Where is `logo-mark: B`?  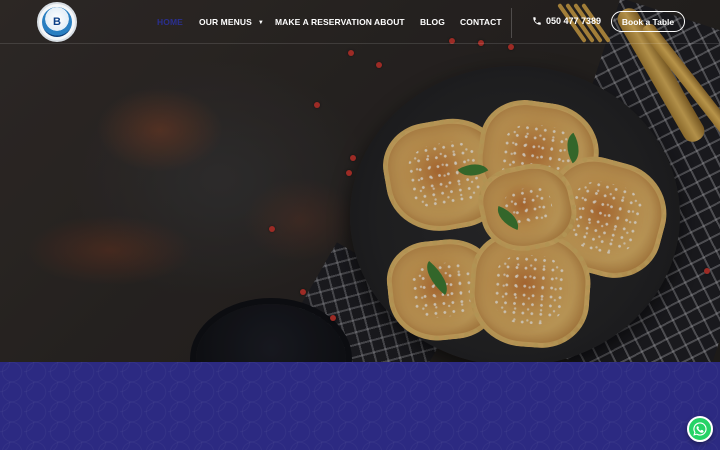 logo-mark: B is located at coordinates (57, 22).